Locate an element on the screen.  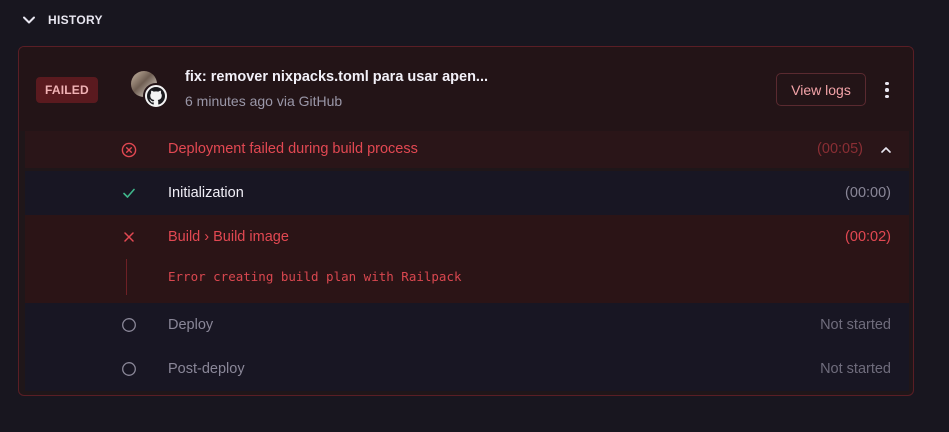
history-toggle: HISTORY is located at coordinates (62, 20).